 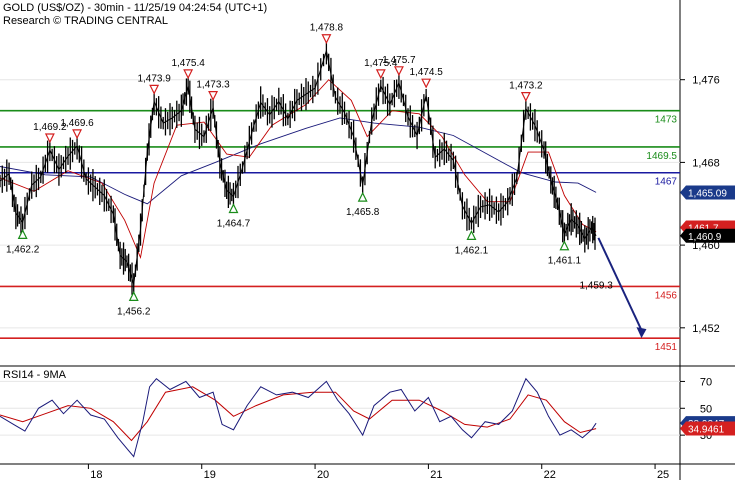 What do you see at coordinates (550, 474) in the screenshot?
I see `x-tick-label: 22` at bounding box center [550, 474].